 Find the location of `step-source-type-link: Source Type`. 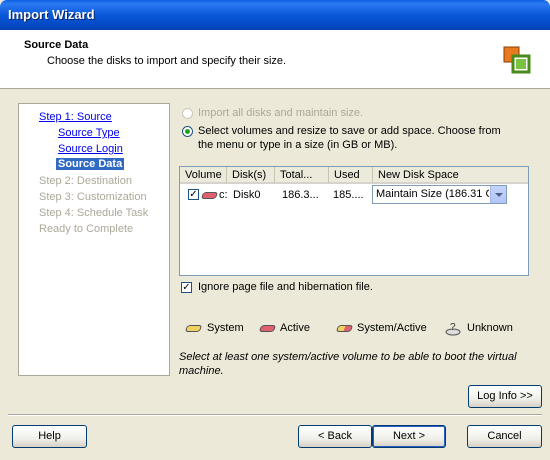

step-source-type-link: Source Type is located at coordinates (89, 133).